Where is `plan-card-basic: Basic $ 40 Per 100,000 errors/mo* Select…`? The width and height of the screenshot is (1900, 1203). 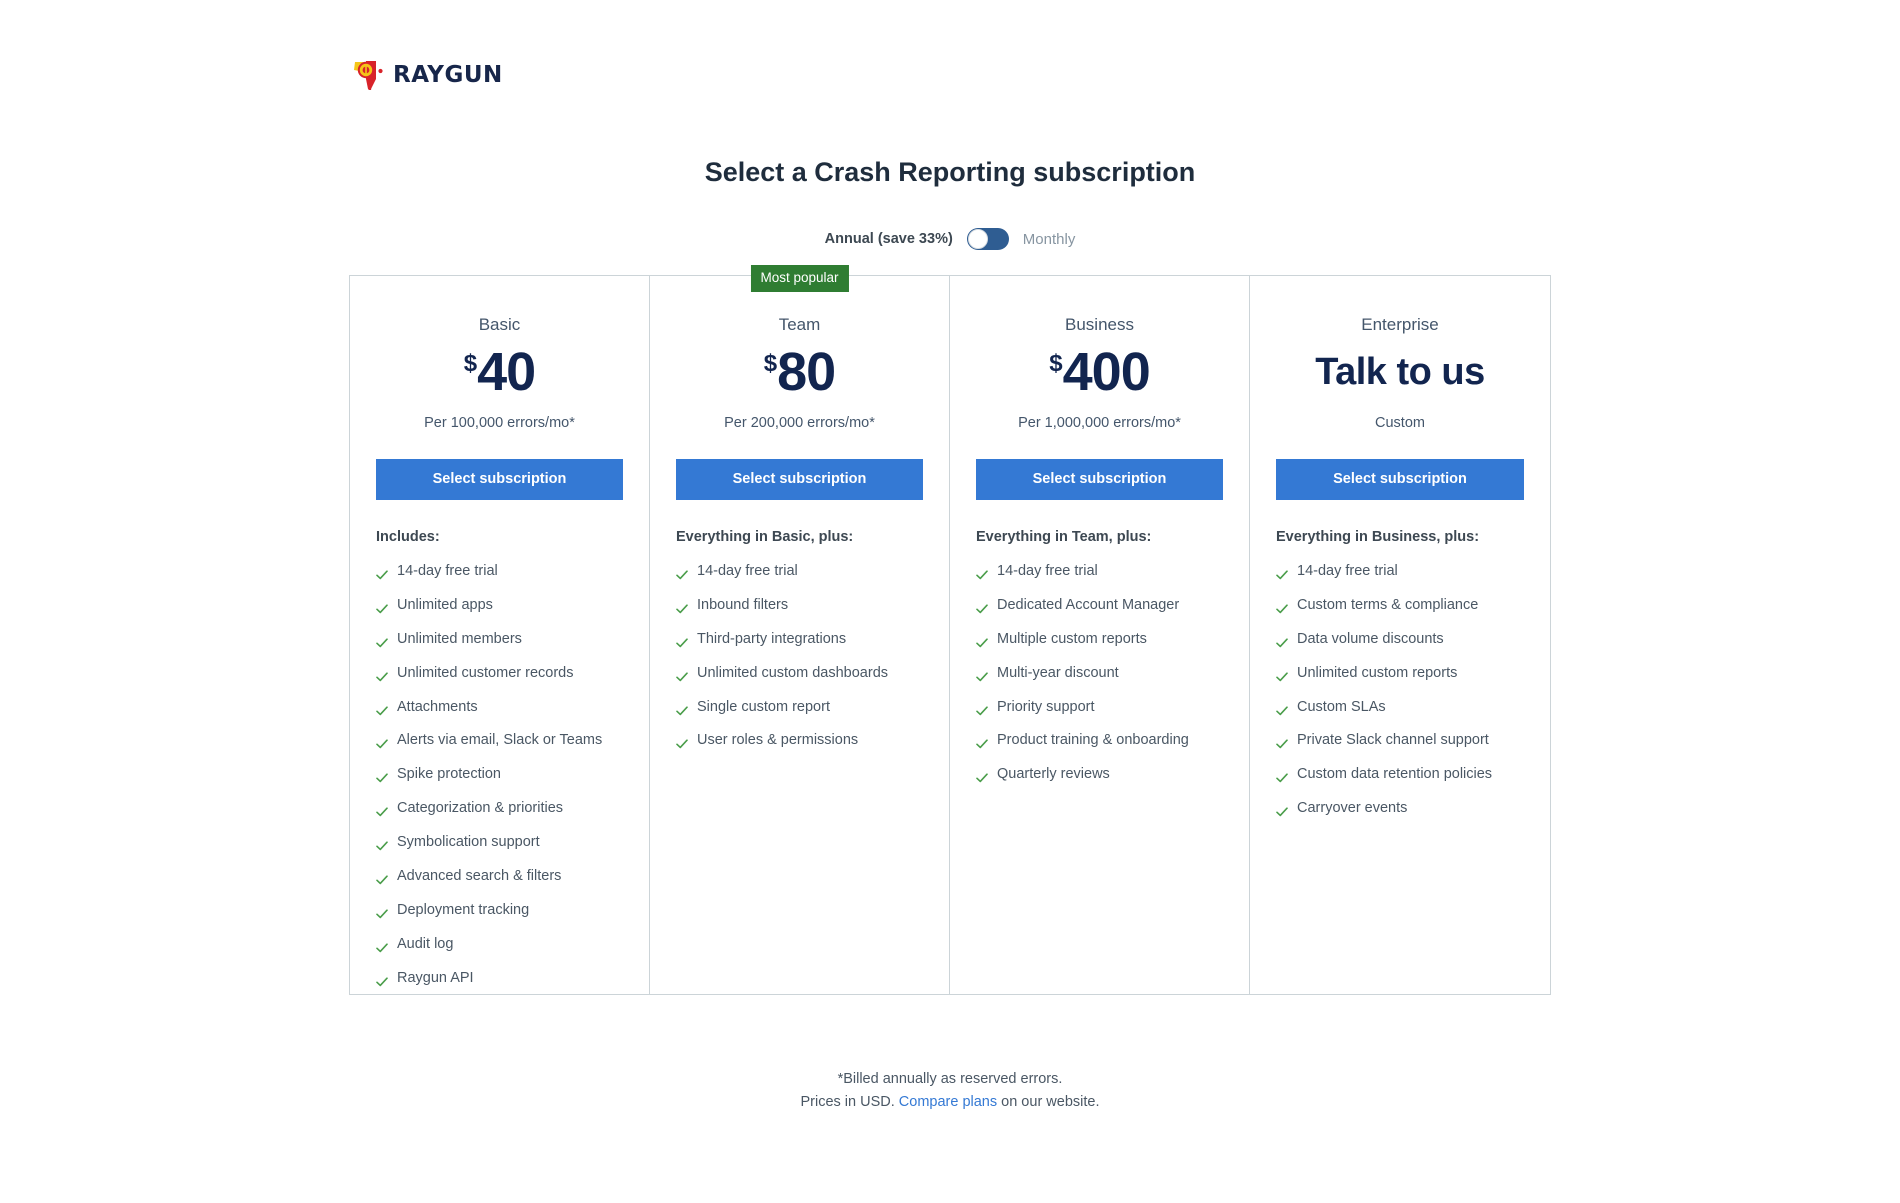 plan-card-basic: Basic $ 40 Per 100,000 errors/mo* Select… is located at coordinates (500, 635).